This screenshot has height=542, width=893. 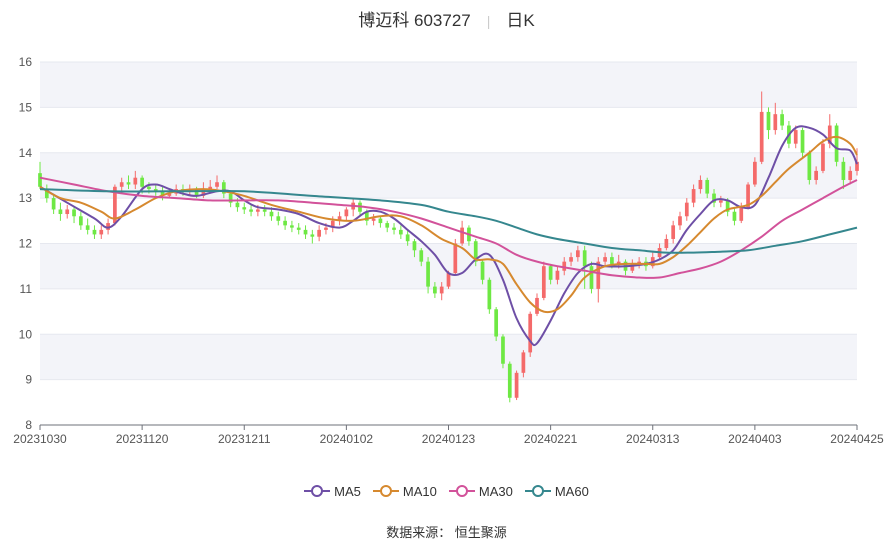 What do you see at coordinates (653, 439) in the screenshot?
I see `x-tick-label: 20240313` at bounding box center [653, 439].